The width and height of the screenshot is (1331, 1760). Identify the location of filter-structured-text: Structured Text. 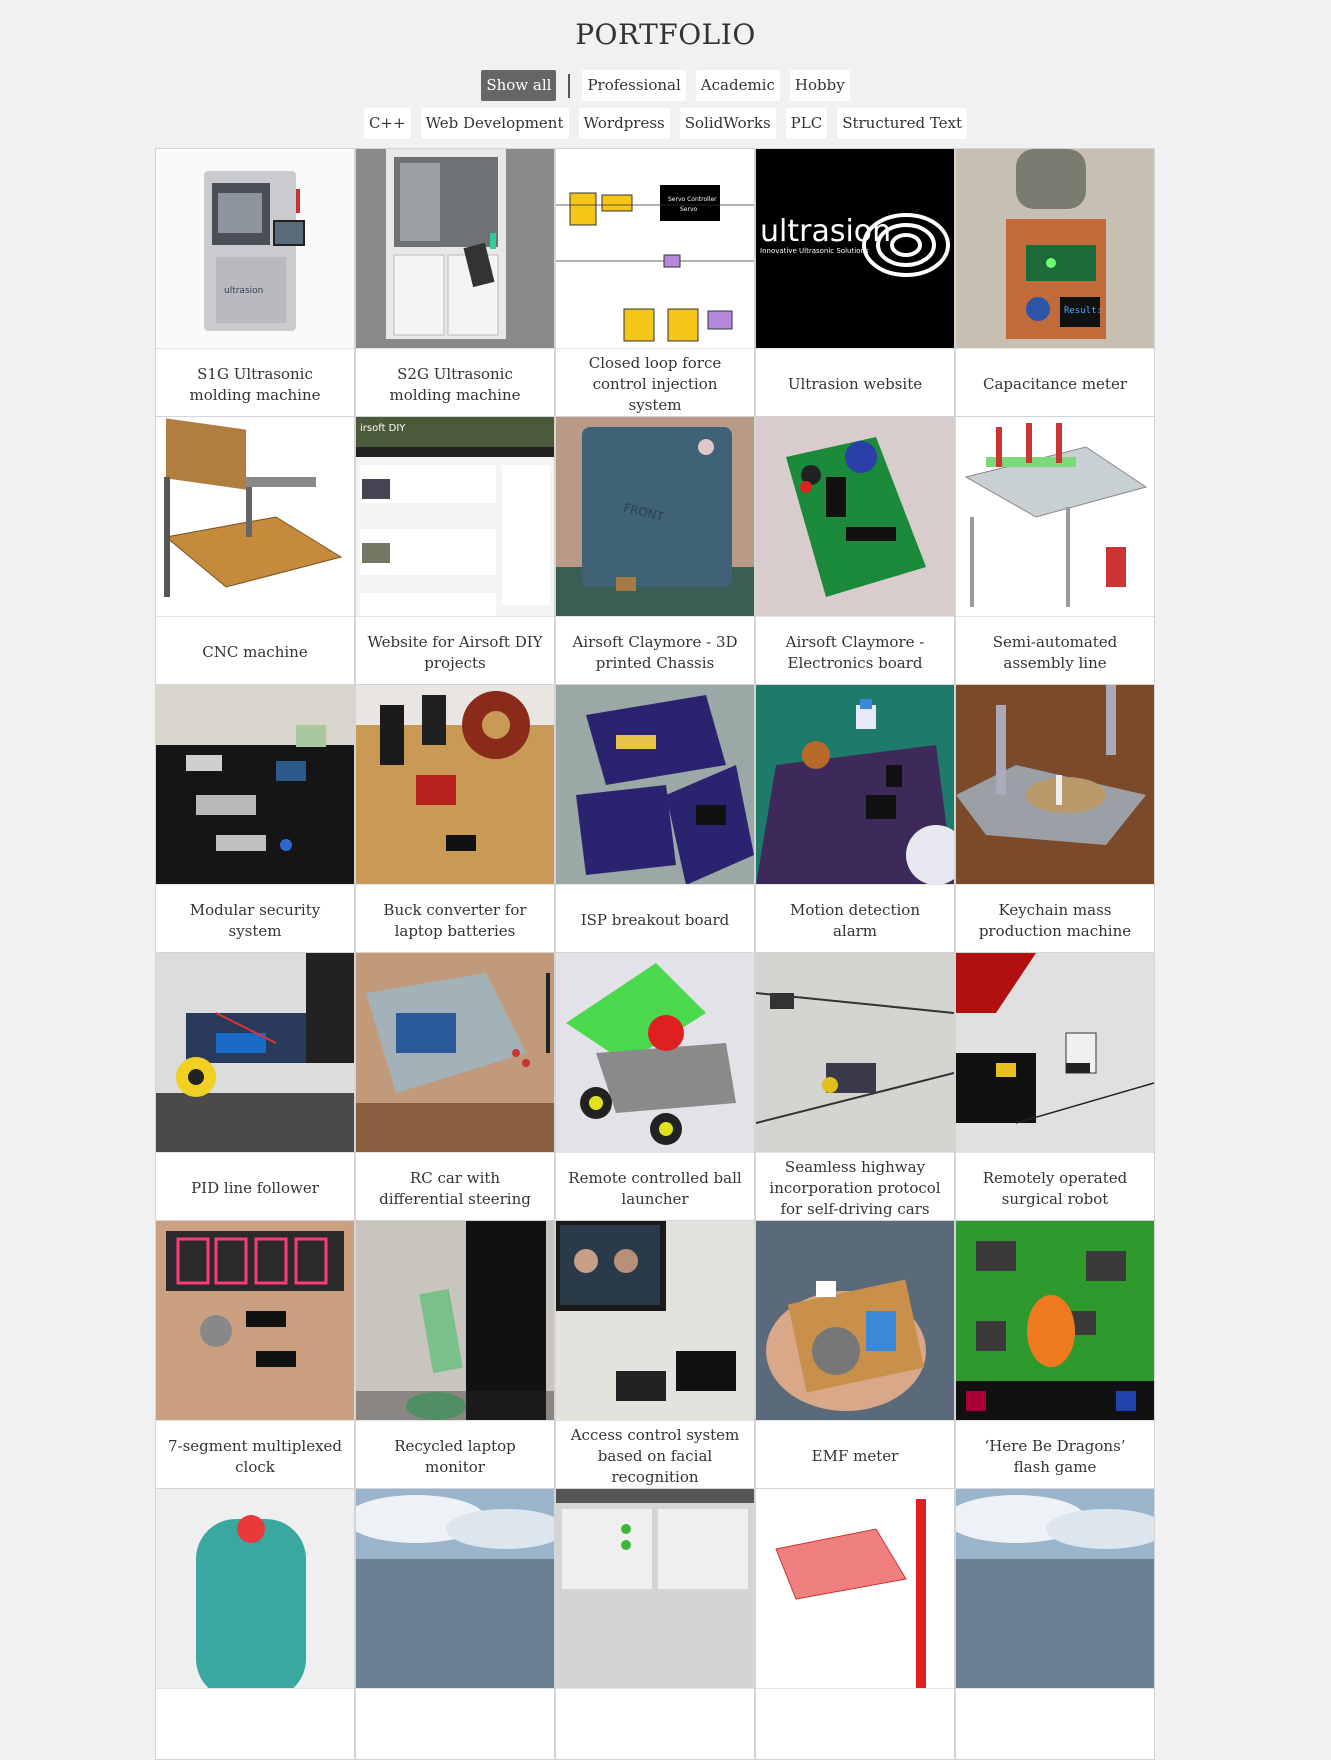
(902, 123).